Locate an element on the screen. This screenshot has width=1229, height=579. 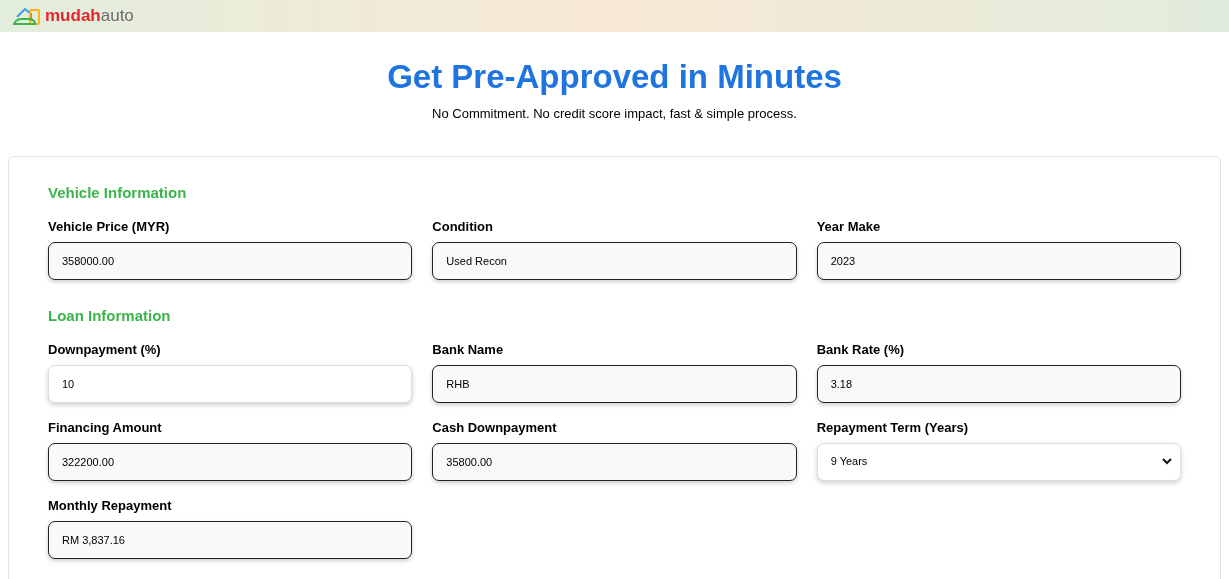
input-field: RM 3,837.16 is located at coordinates (230, 539).